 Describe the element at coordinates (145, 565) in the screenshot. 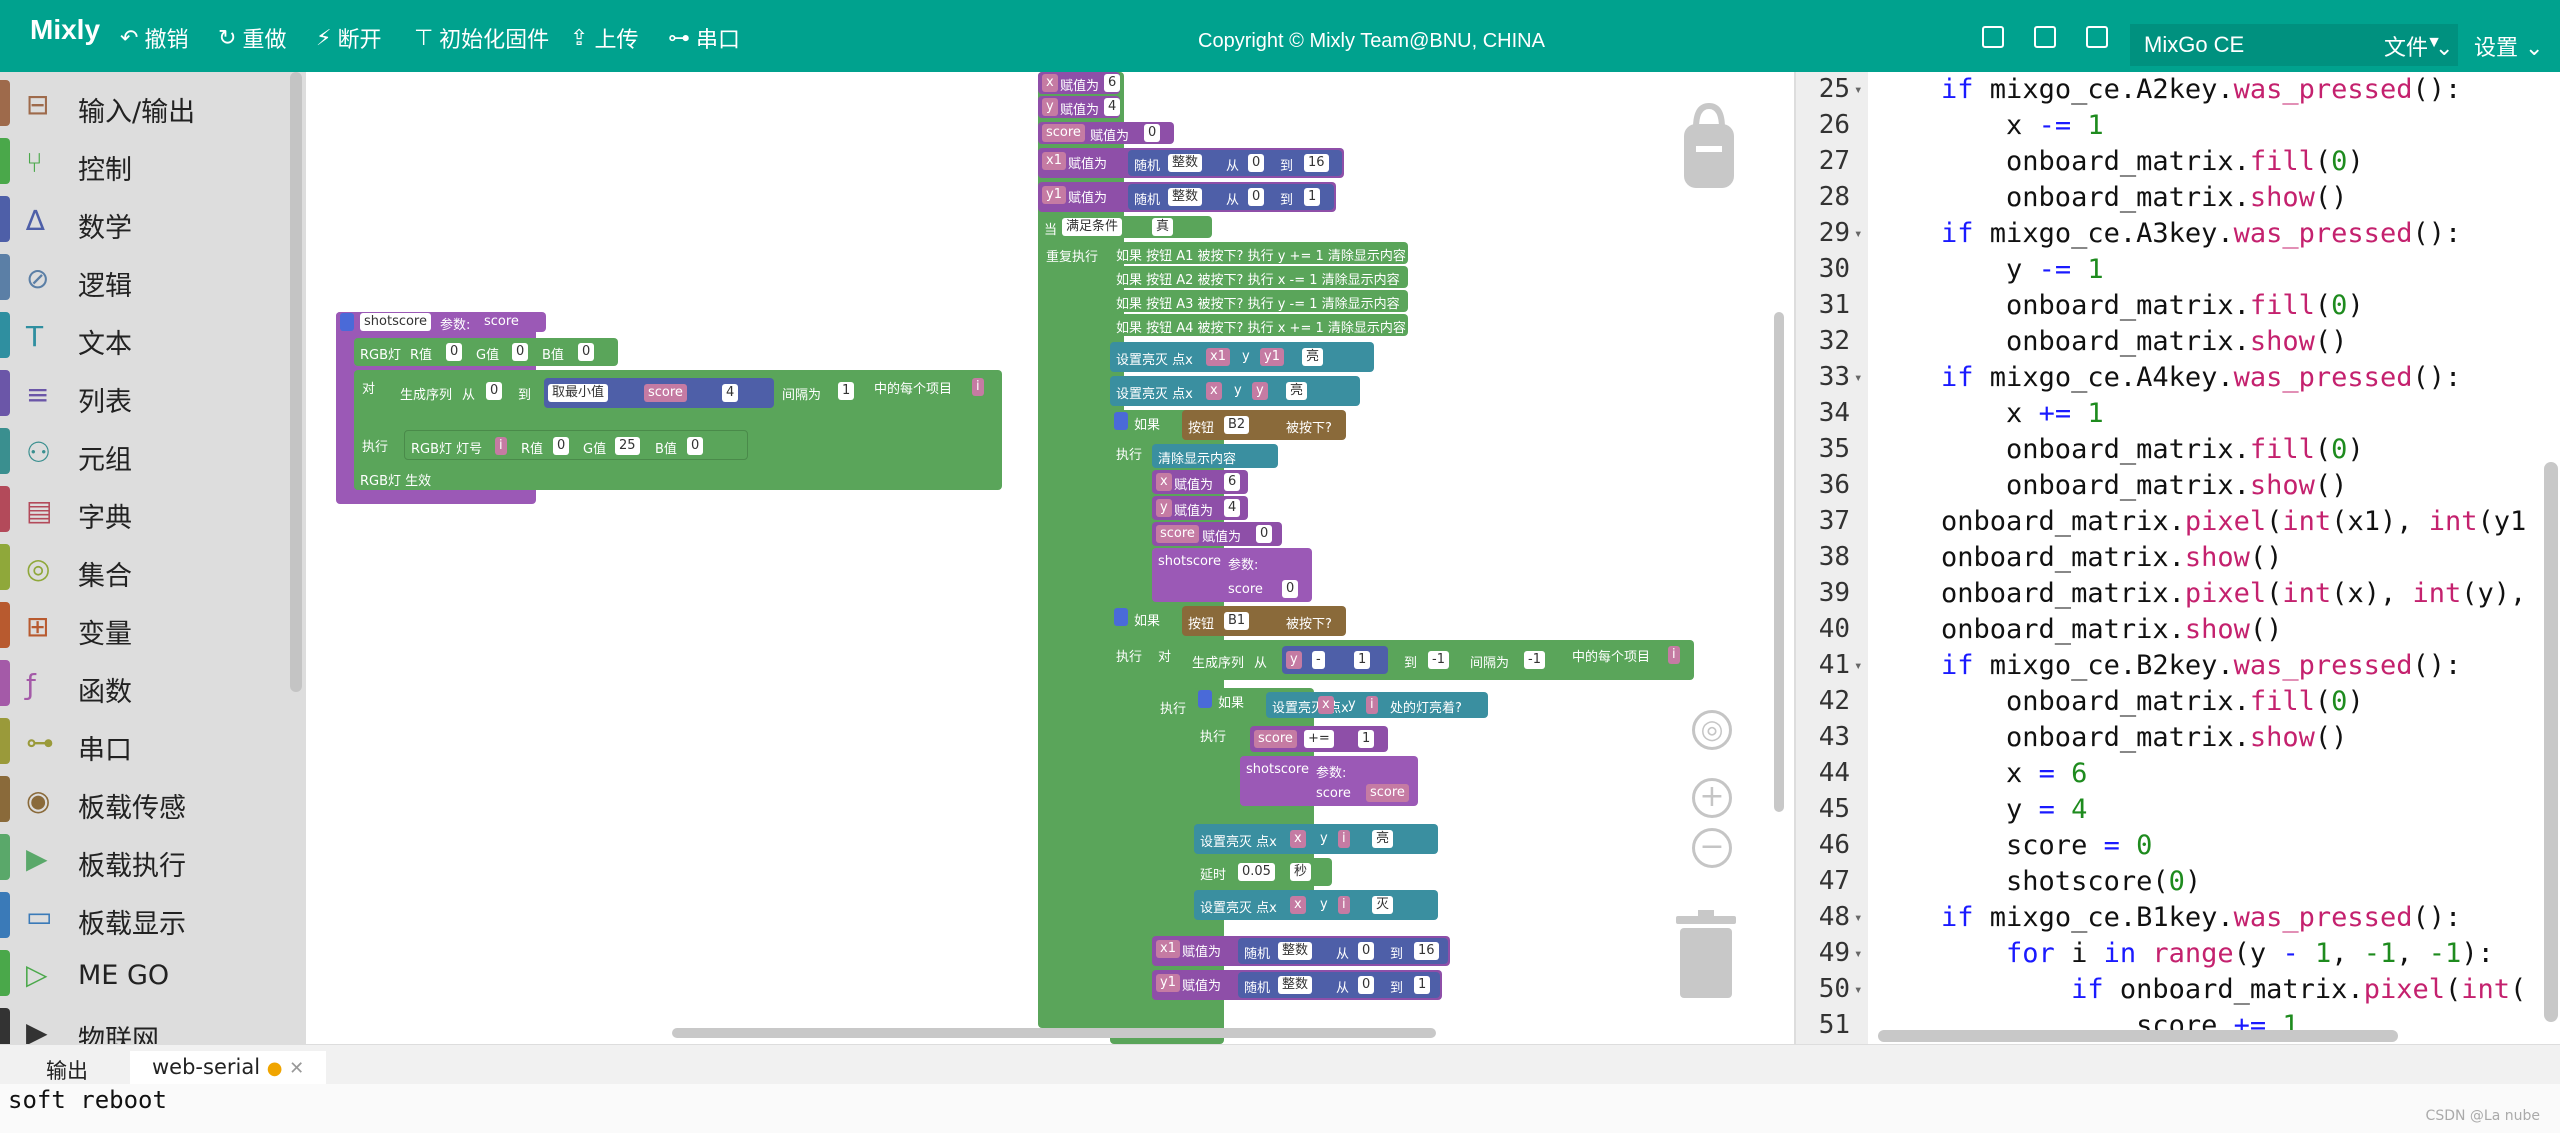

I see `toolbox-category-8: ◎ 集合` at that location.